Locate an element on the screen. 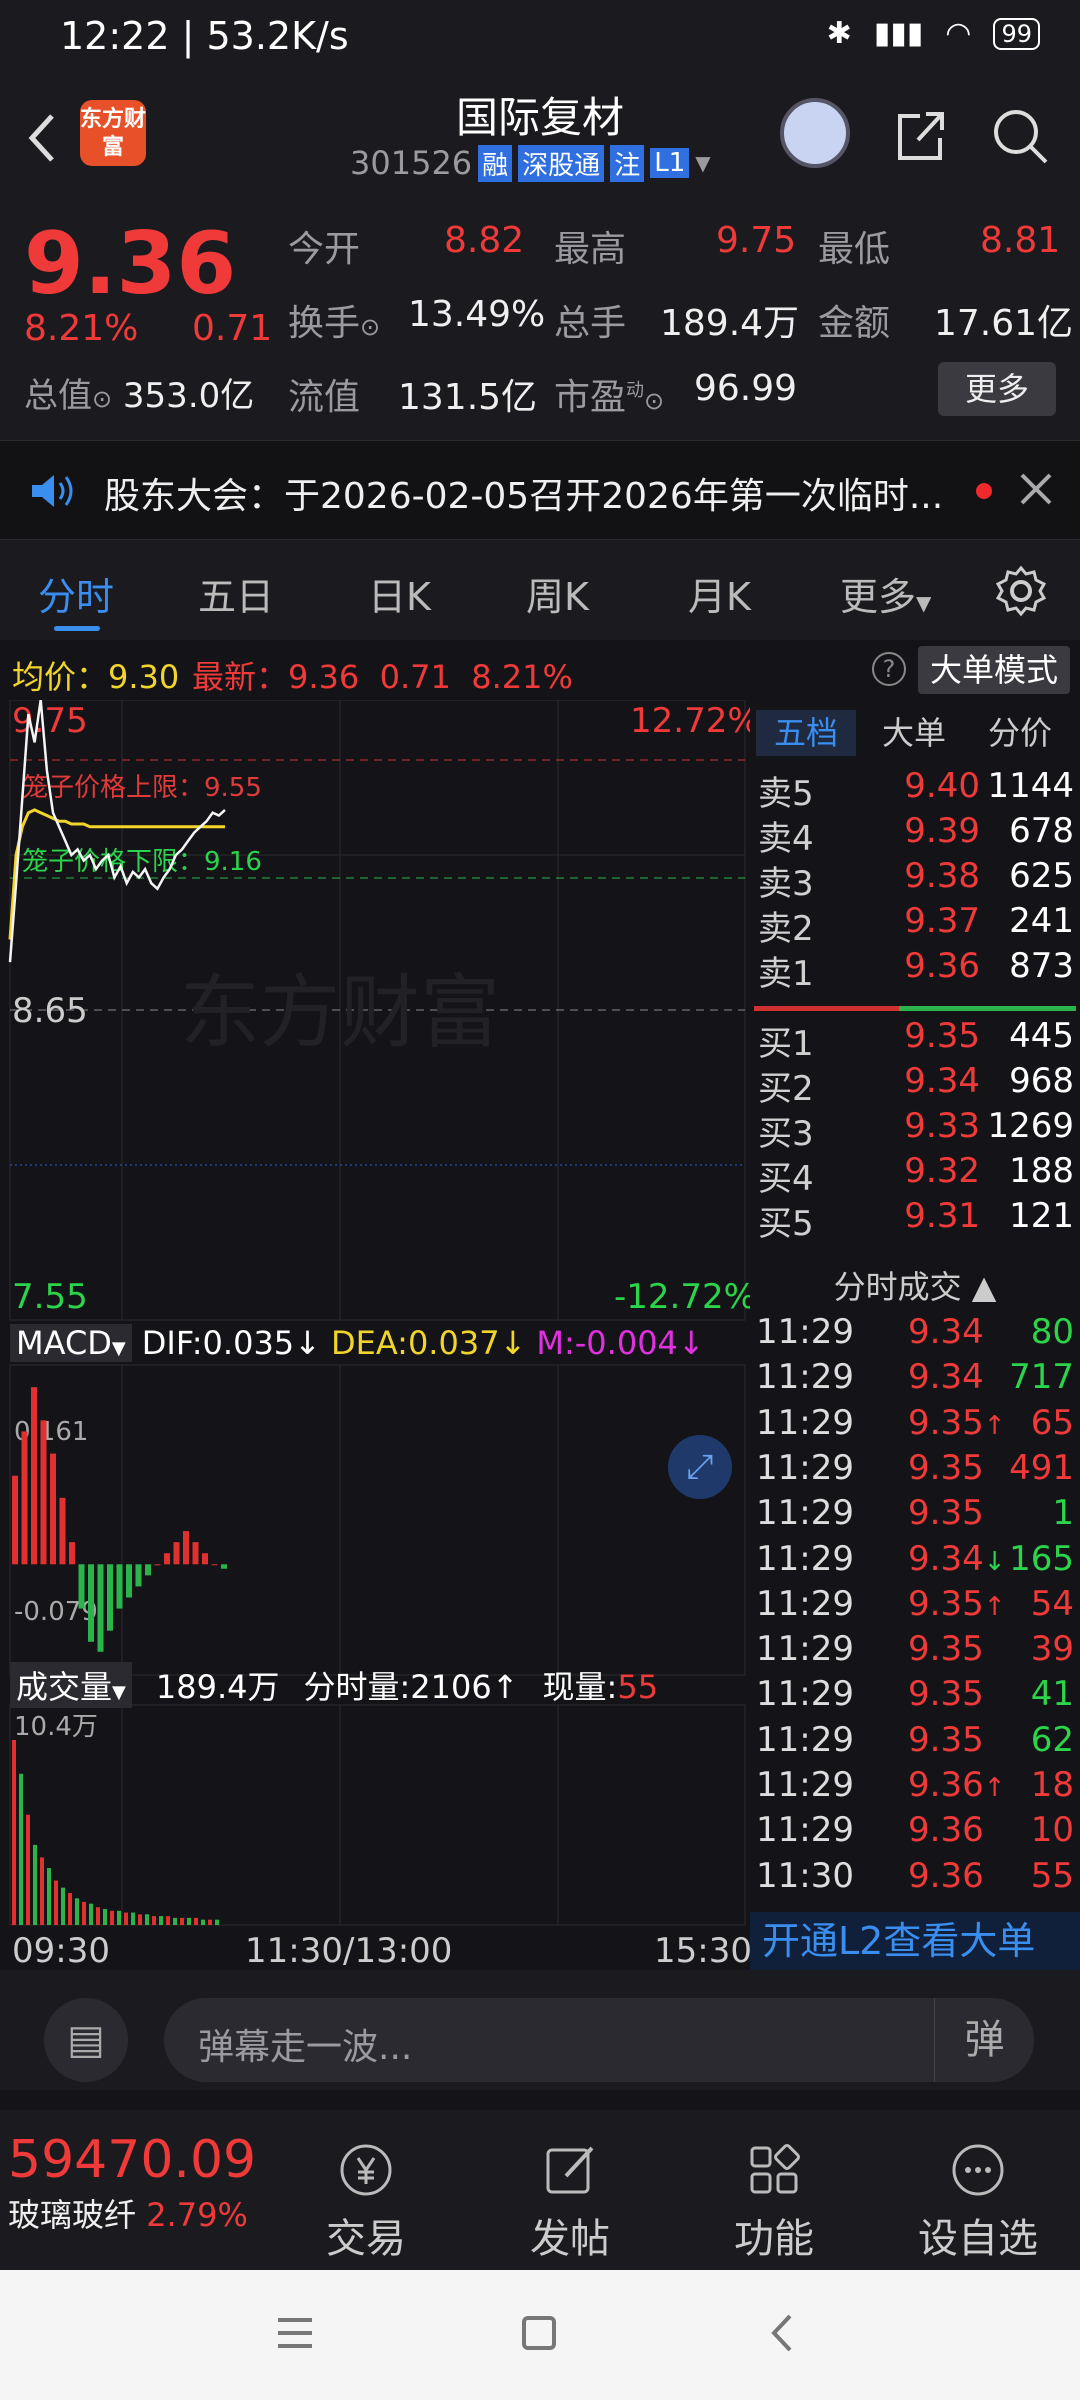 This screenshot has width=1080, height=2400. ask-volume: 241 is located at coordinates (1041, 921).